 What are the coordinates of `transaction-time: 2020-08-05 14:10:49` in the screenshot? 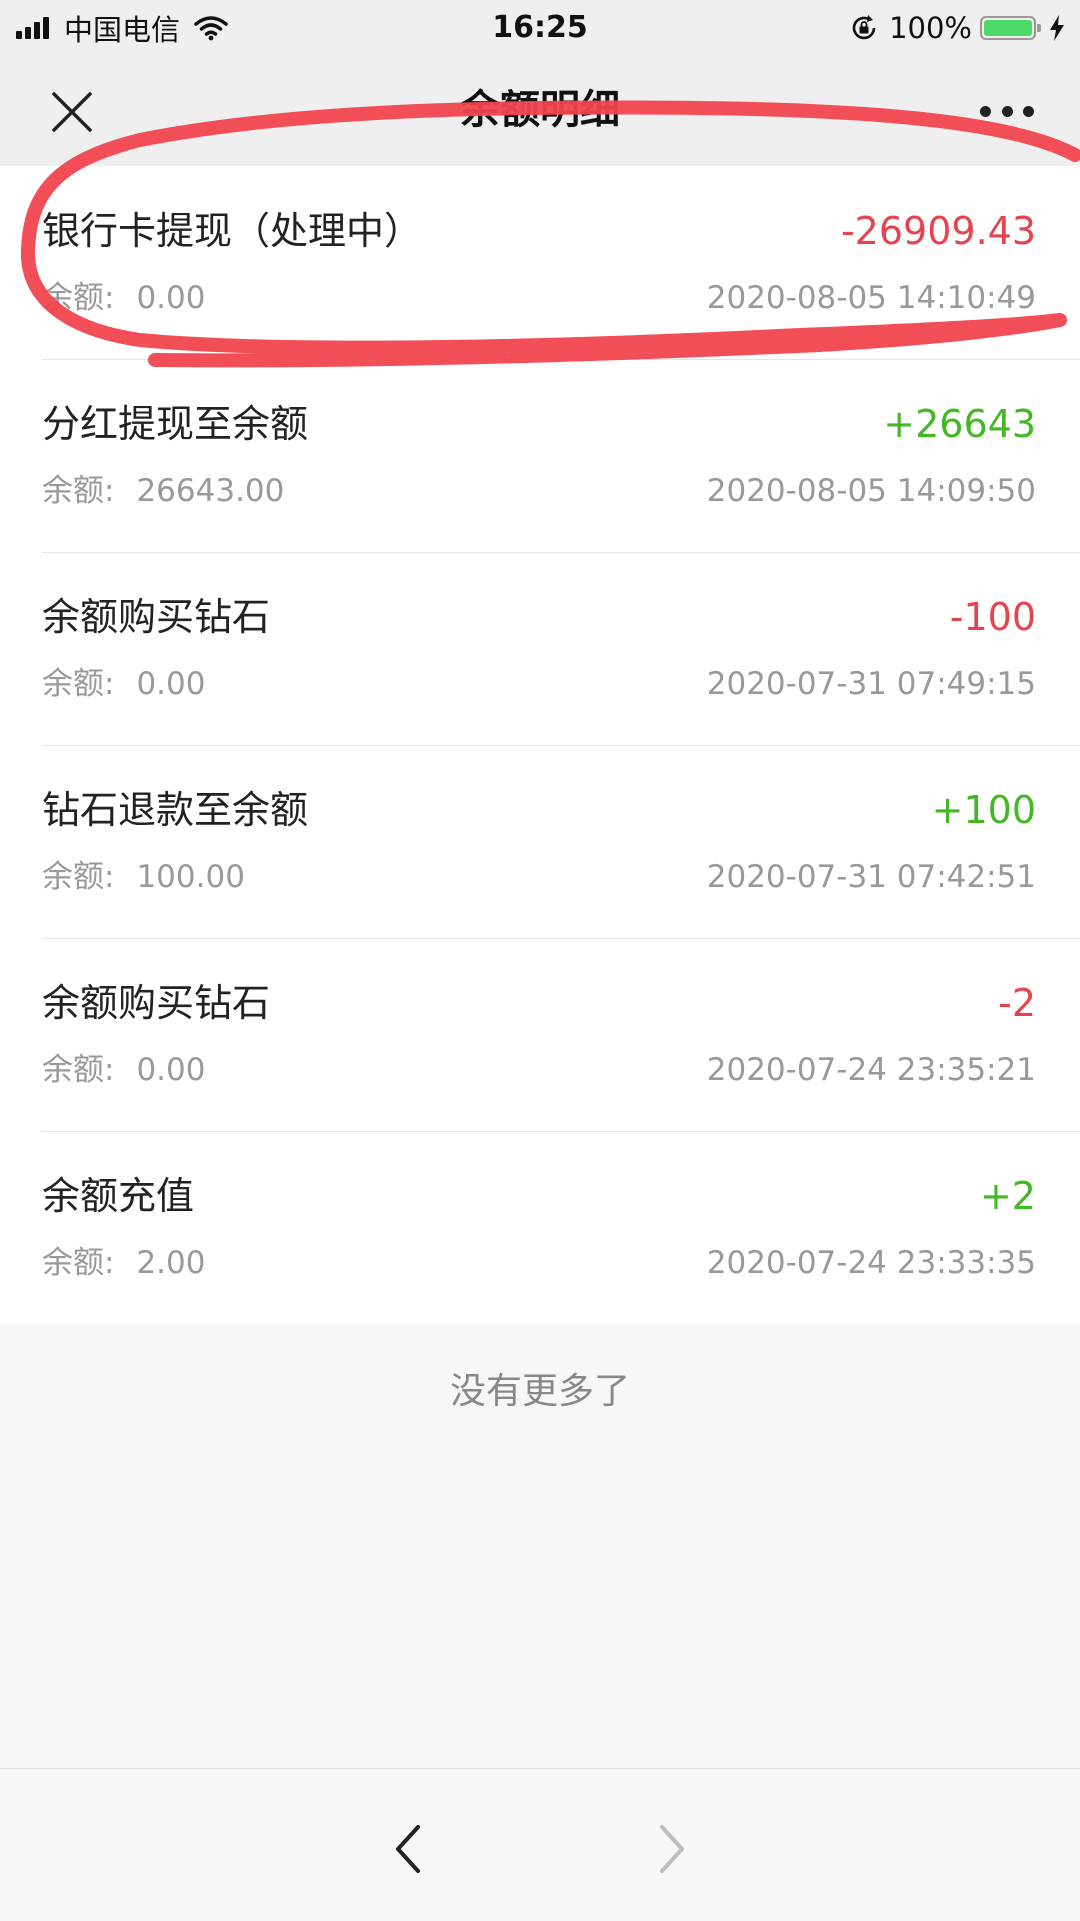 It's located at (871, 298).